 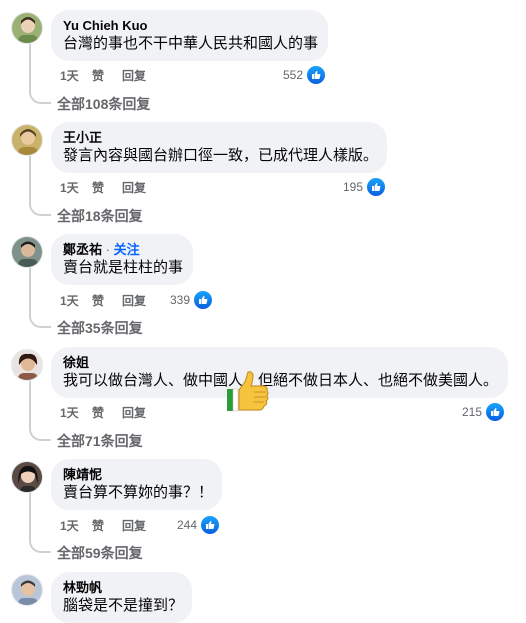 What do you see at coordinates (484, 412) in the screenshot?
I see `reaction-count: 215` at bounding box center [484, 412].